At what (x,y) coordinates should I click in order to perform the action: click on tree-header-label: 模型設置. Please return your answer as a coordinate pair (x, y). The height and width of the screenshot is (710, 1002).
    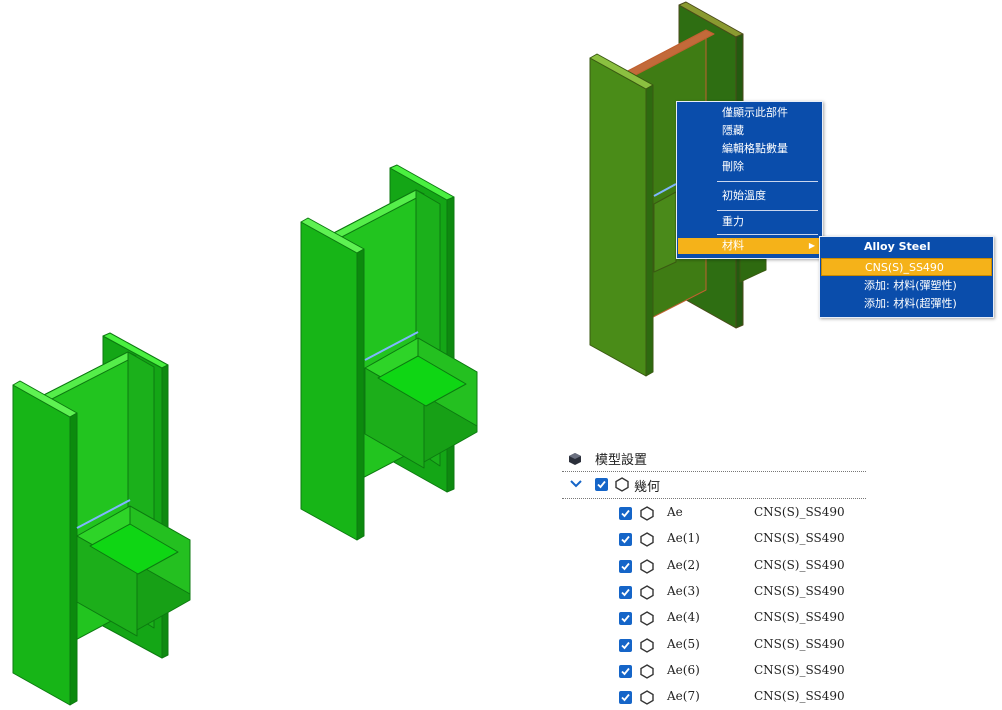
    Looking at the image, I should click on (621, 460).